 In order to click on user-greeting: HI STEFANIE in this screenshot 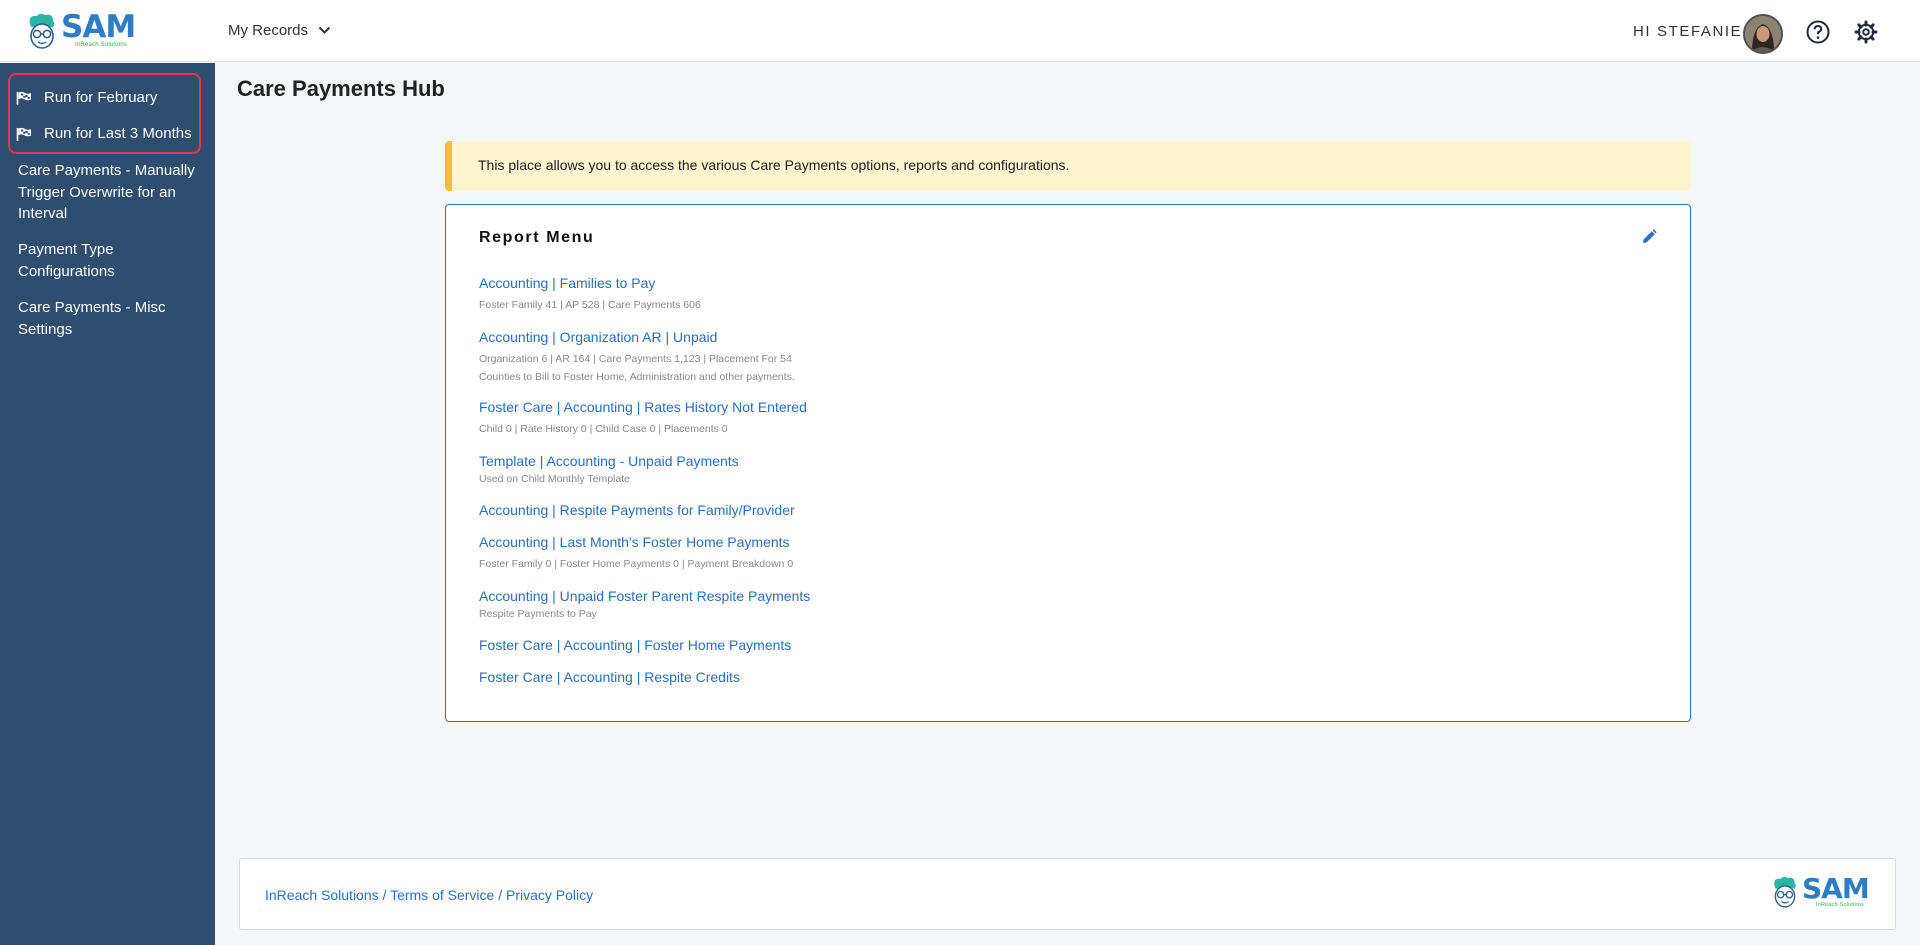, I will do `click(1688, 31)`.